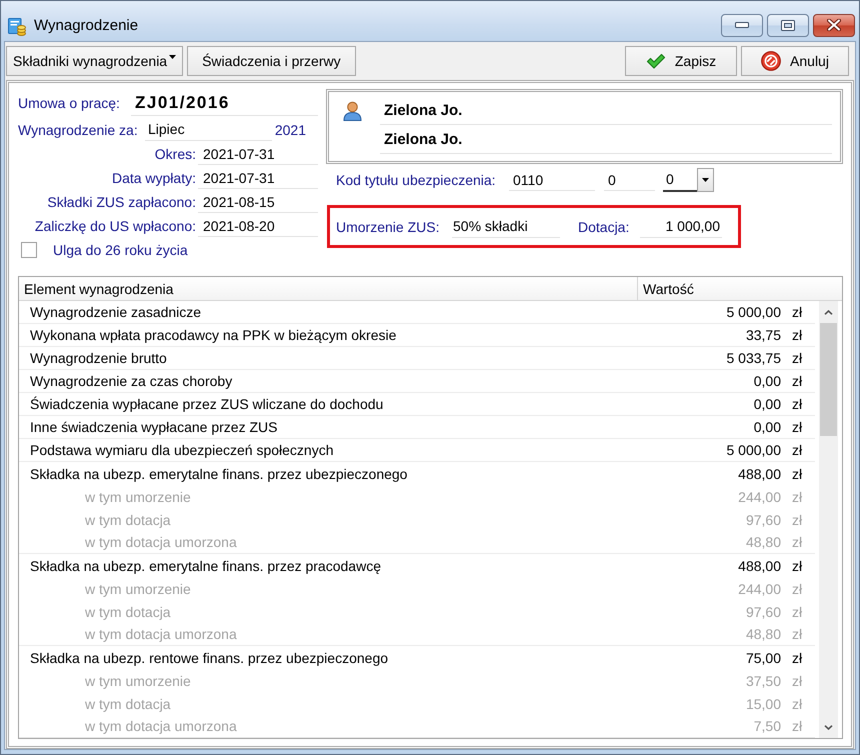 The height and width of the screenshot is (755, 860). What do you see at coordinates (258, 202) in the screenshot?
I see `date-field: 2021-08-15` at bounding box center [258, 202].